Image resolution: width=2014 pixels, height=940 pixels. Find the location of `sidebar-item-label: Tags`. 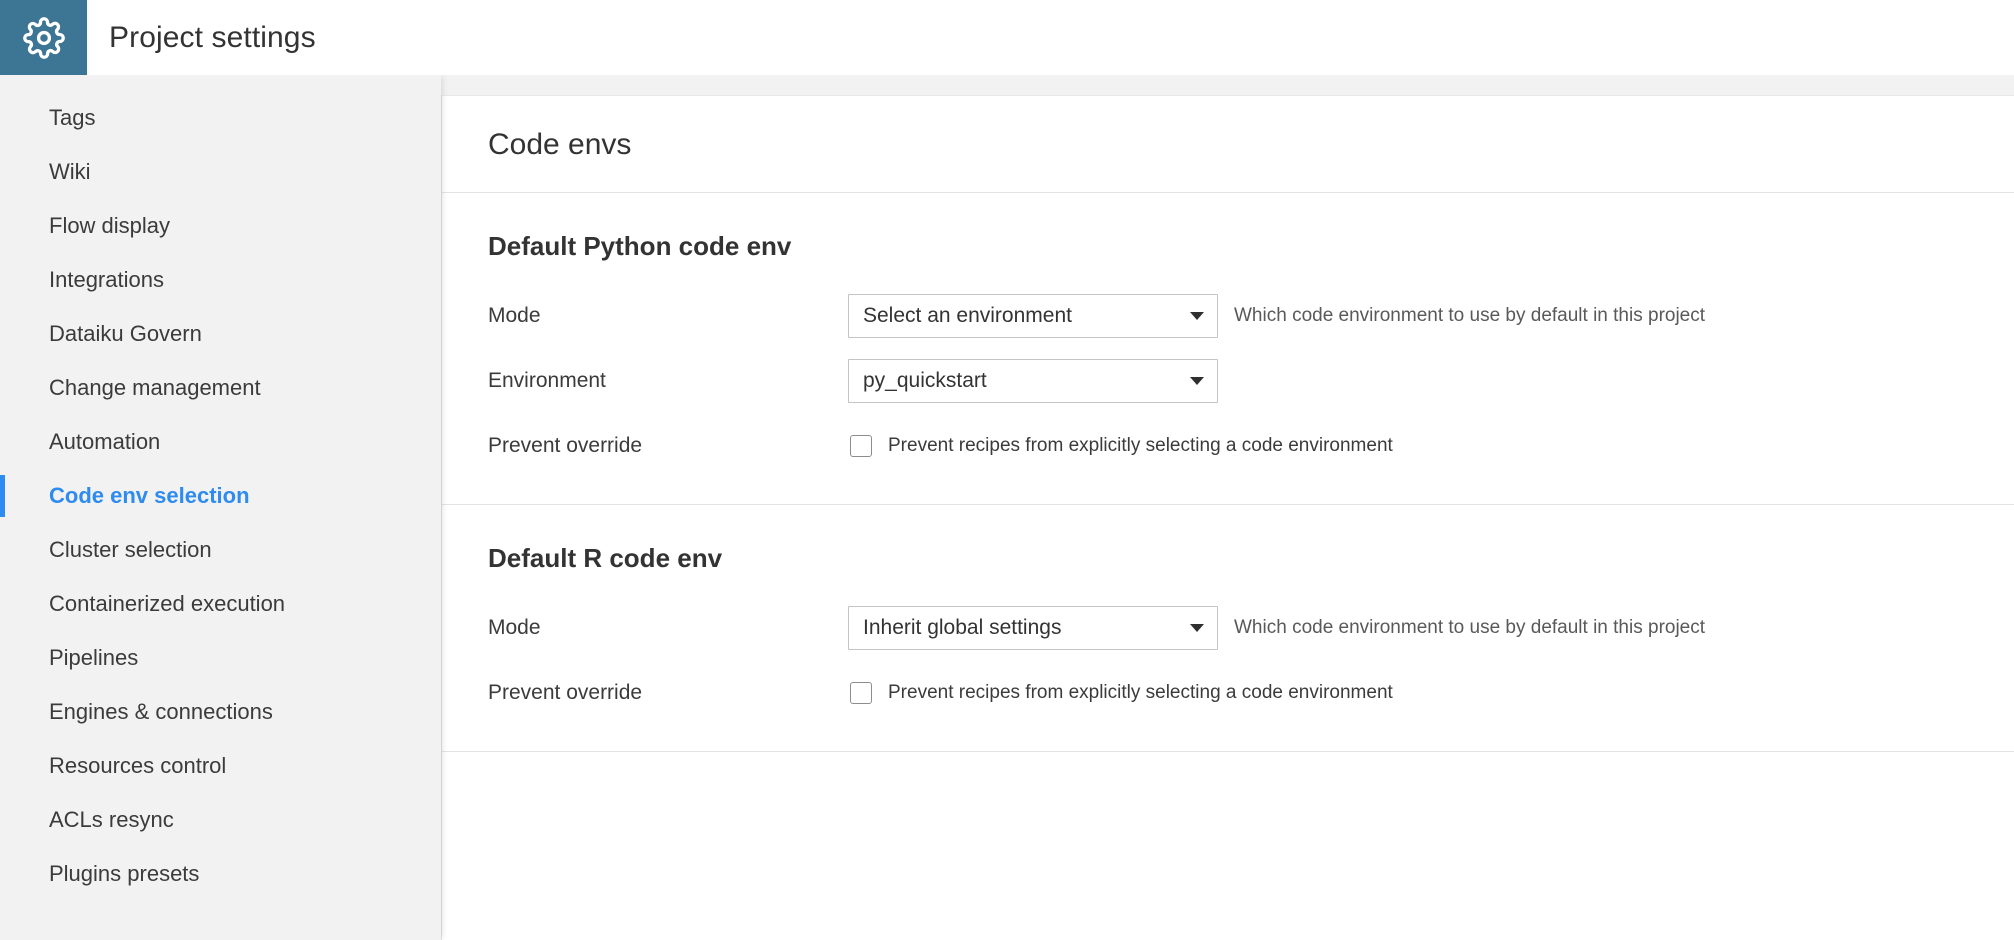

sidebar-item-label: Tags is located at coordinates (72, 117).